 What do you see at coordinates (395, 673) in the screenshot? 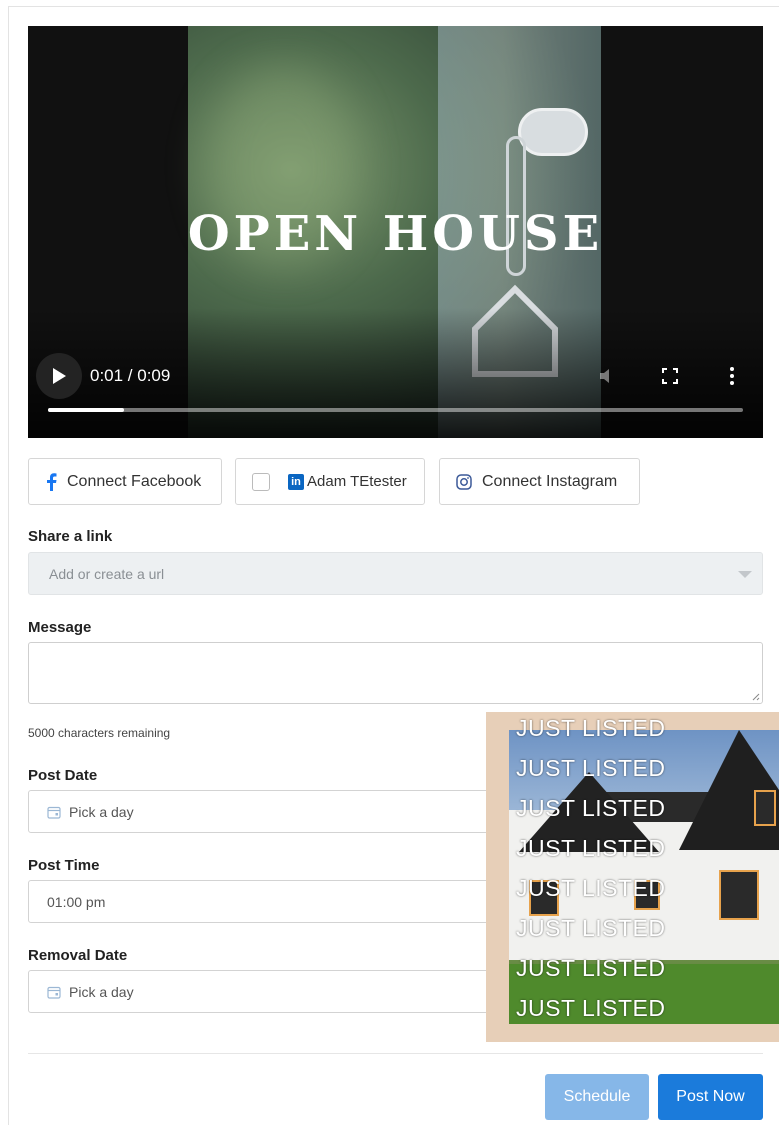
I see `message-textarea` at bounding box center [395, 673].